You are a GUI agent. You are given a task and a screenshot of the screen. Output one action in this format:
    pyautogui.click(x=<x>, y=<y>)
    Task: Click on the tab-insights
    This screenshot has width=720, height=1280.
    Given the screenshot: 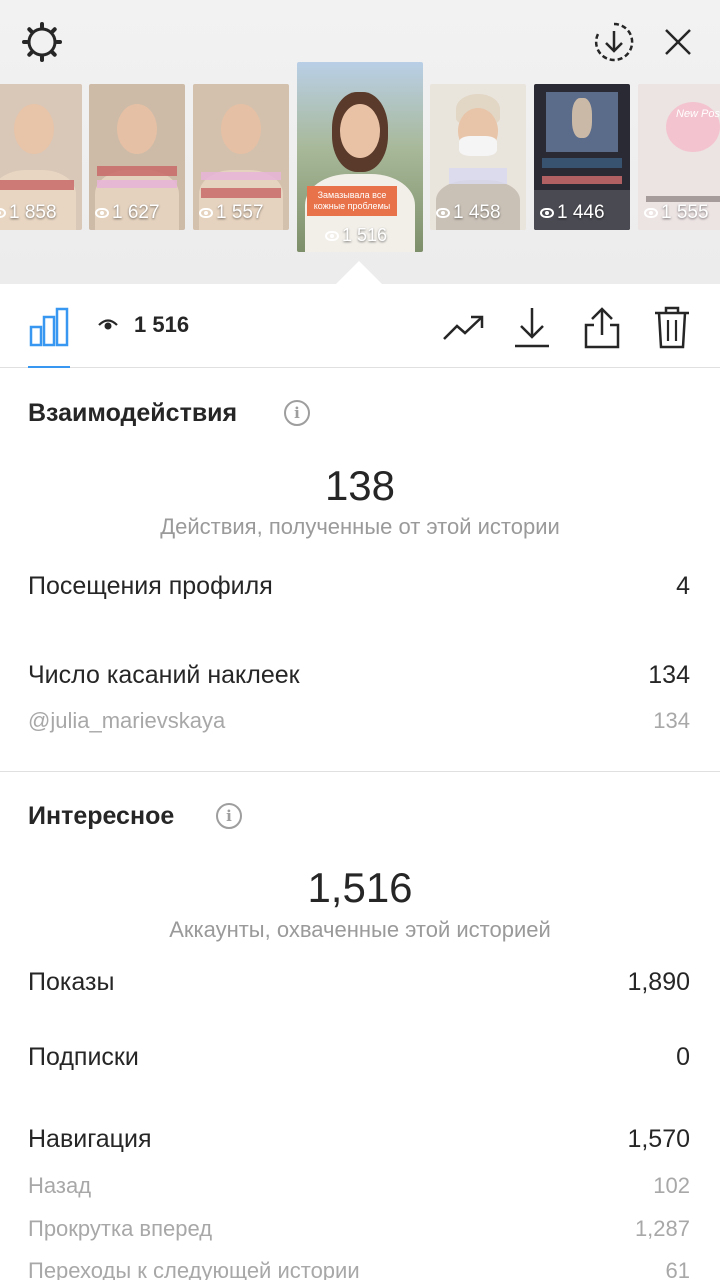 What is the action you would take?
    pyautogui.click(x=49, y=326)
    